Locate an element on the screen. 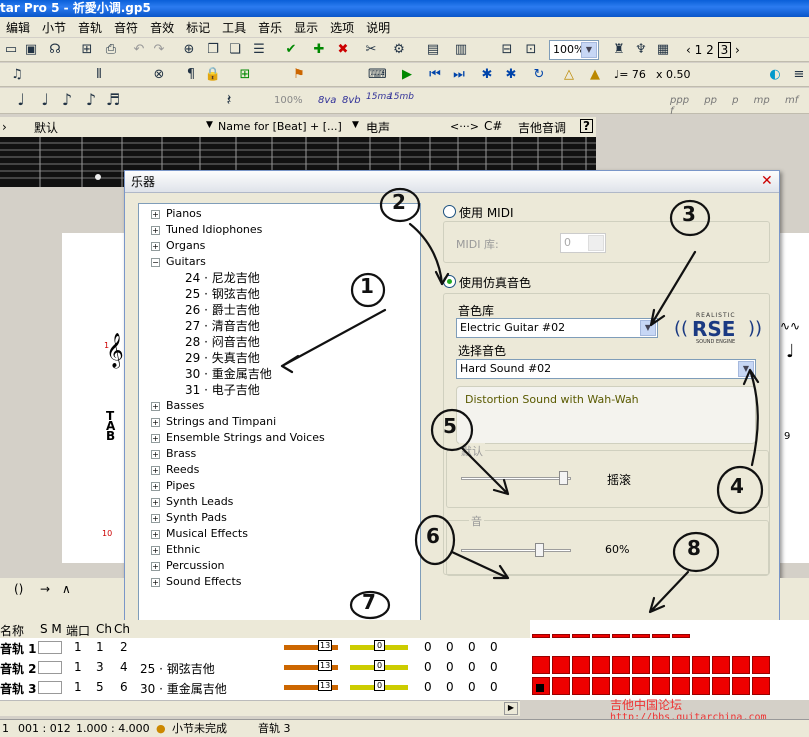 This screenshot has width=809, height=737. edit-strip: () → ∧ is located at coordinates (62, 599).